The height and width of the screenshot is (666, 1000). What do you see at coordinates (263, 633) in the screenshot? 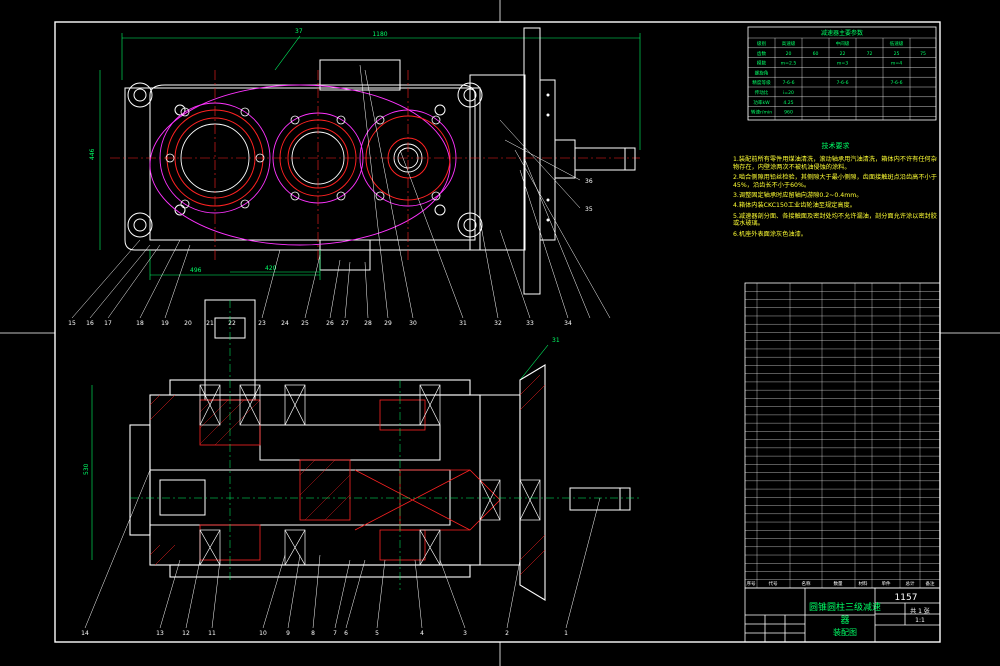
I see `balloon-label: 10` at bounding box center [263, 633].